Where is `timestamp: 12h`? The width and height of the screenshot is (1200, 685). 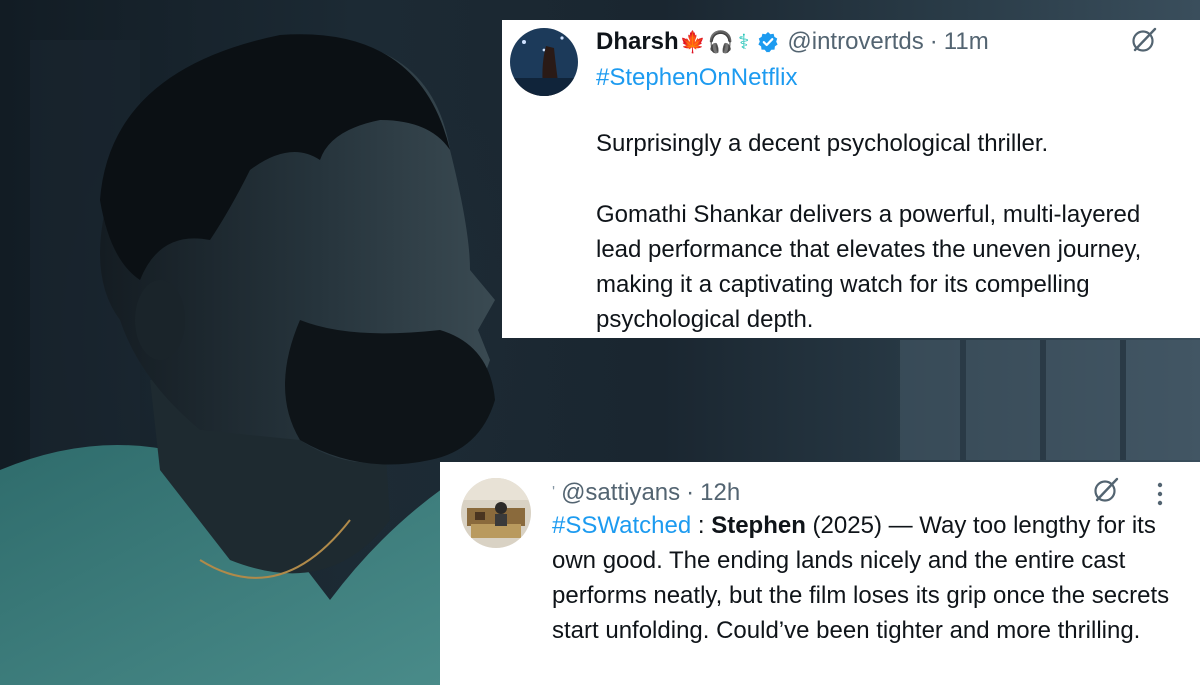
timestamp: 12h is located at coordinates (720, 493).